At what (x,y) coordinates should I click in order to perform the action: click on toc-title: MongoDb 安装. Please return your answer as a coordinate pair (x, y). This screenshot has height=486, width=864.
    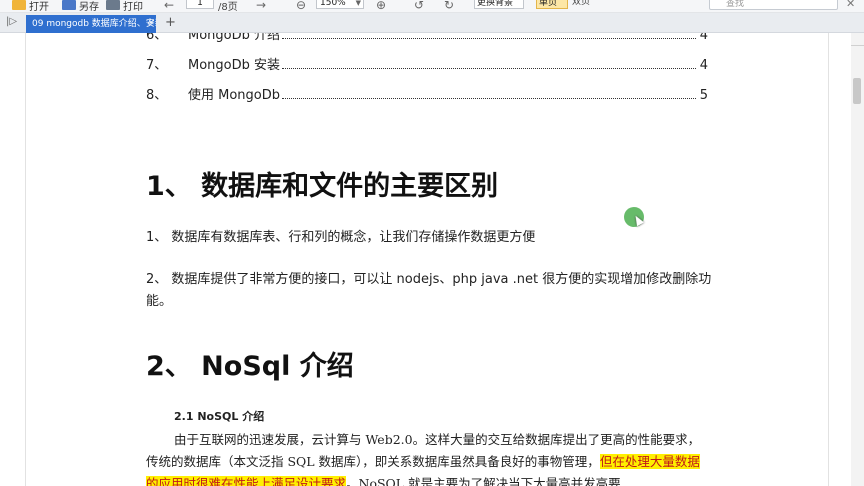
    Looking at the image, I should click on (234, 65).